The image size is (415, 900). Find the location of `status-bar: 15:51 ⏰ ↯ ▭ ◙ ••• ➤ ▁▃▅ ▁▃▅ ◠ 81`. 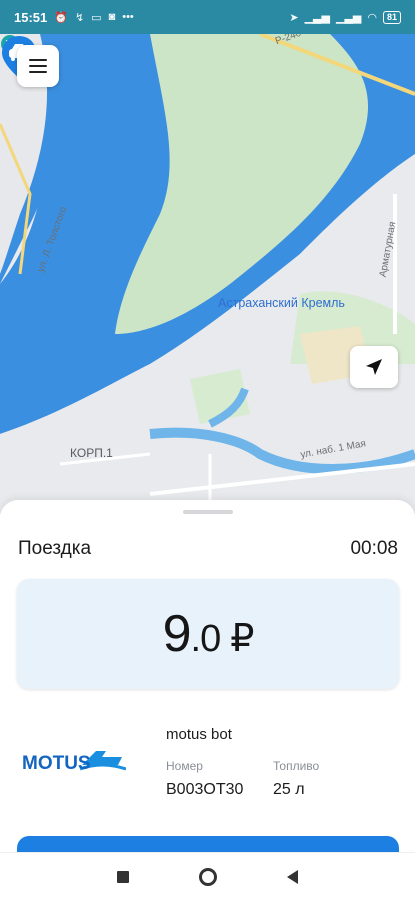

status-bar: 15:51 ⏰ ↯ ▭ ◙ ••• ➤ ▁▃▅ ▁▃▅ ◠ 81 is located at coordinates (207, 17).